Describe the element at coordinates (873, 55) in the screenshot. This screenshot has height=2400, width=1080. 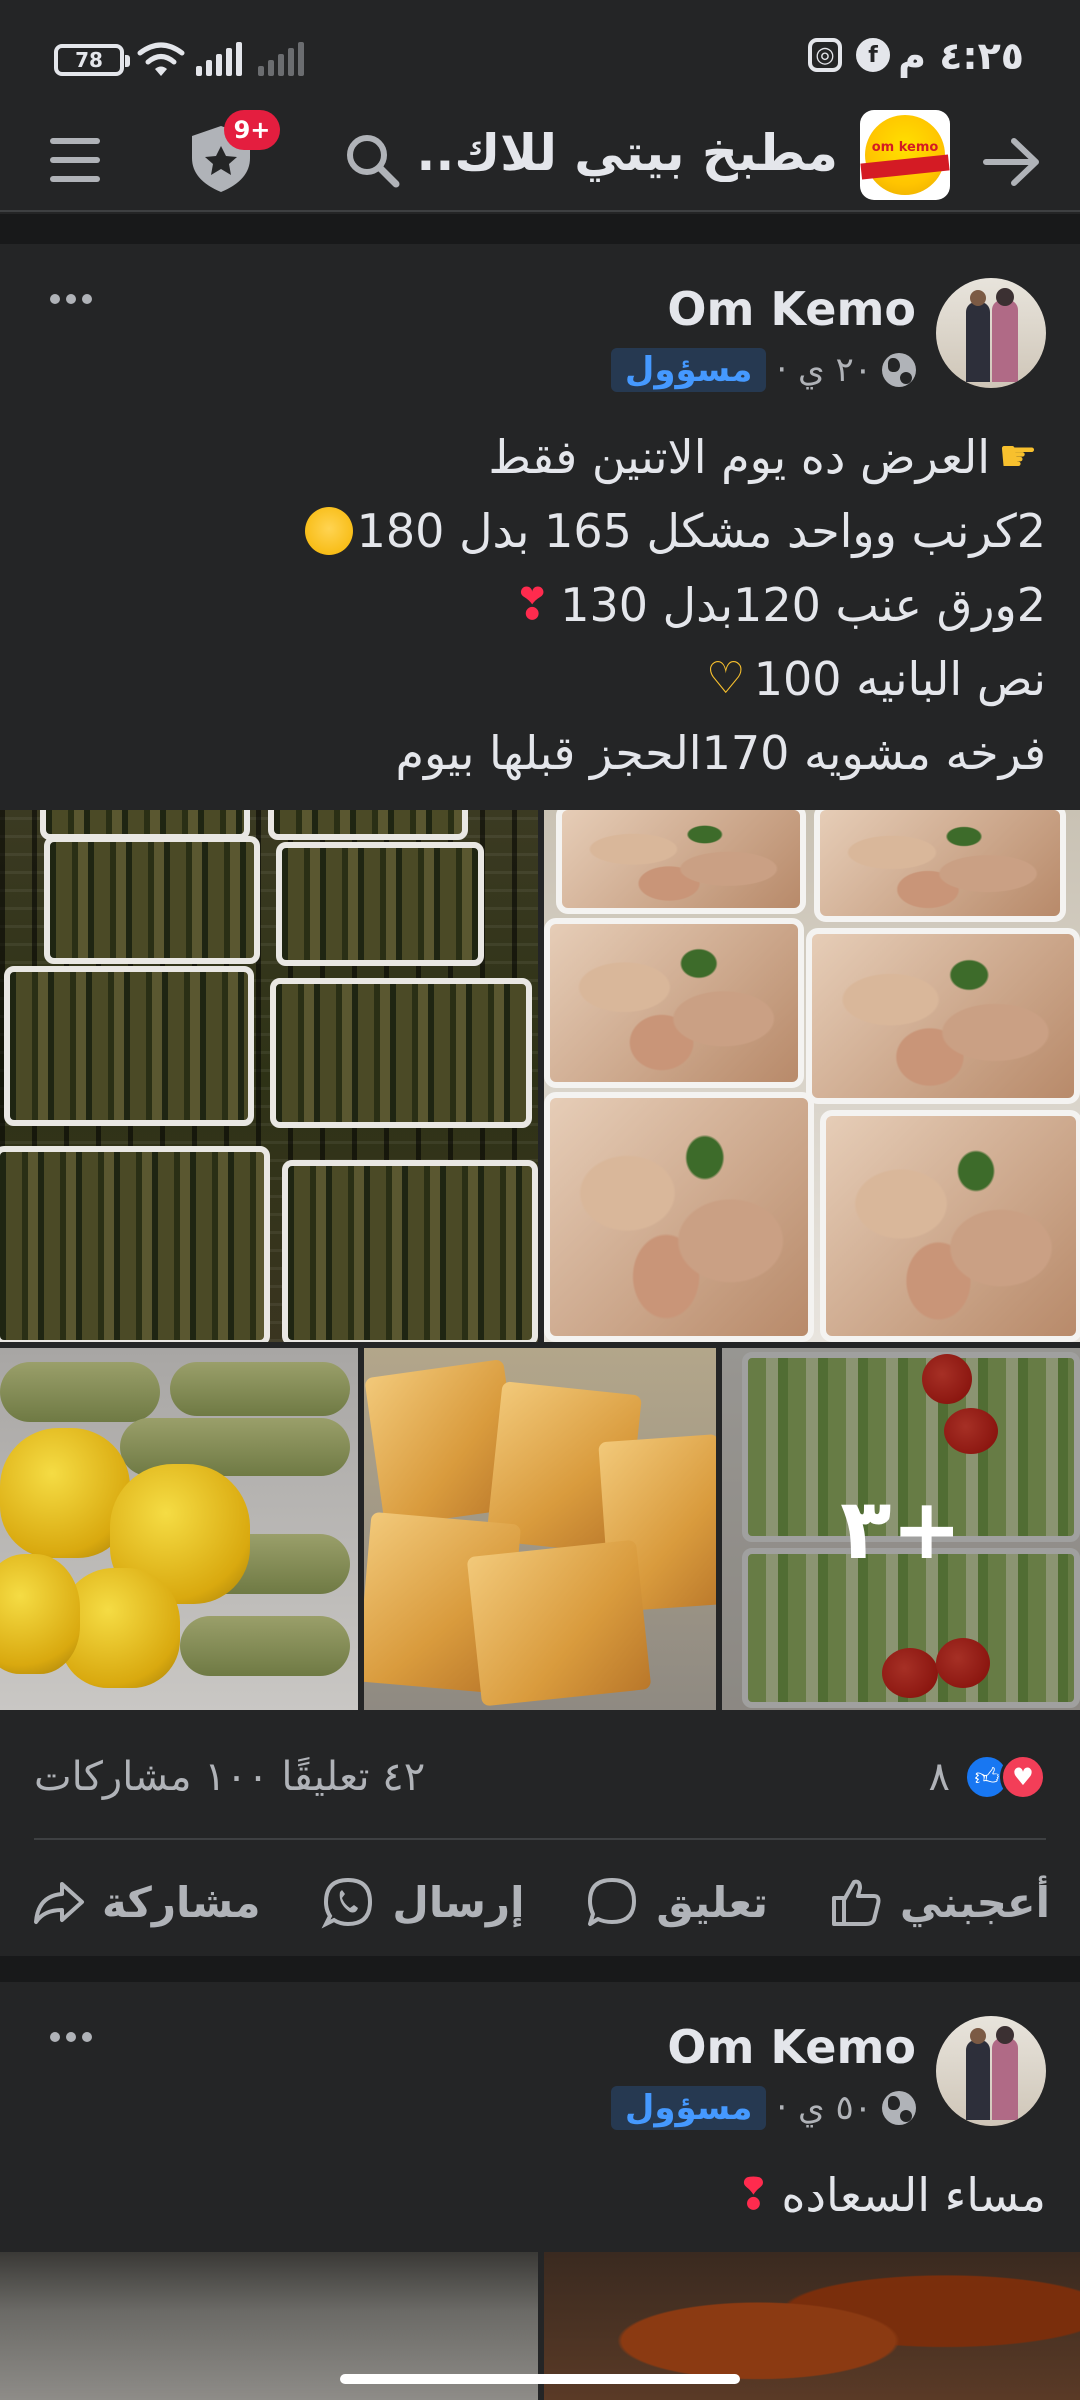
I see `facebook-icon: f` at that location.